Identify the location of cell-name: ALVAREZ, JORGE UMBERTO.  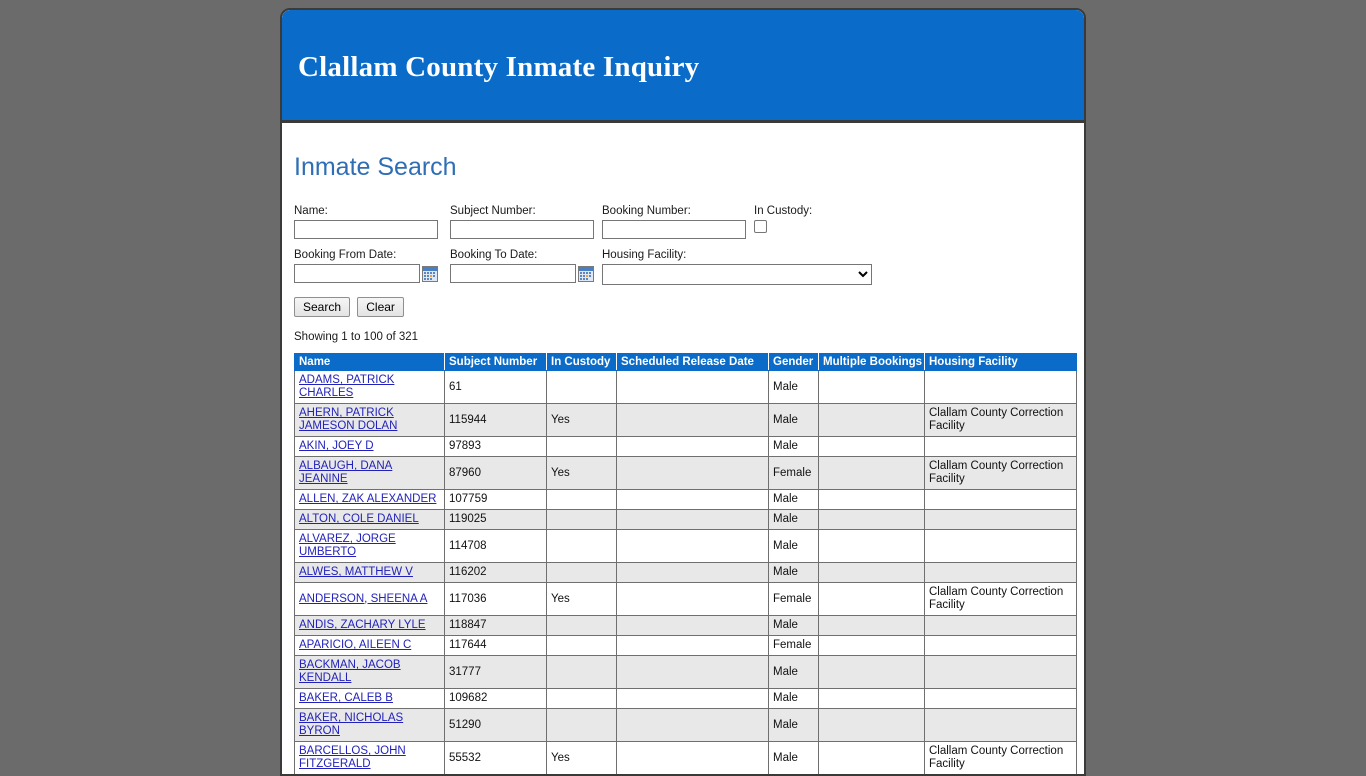
(370, 546).